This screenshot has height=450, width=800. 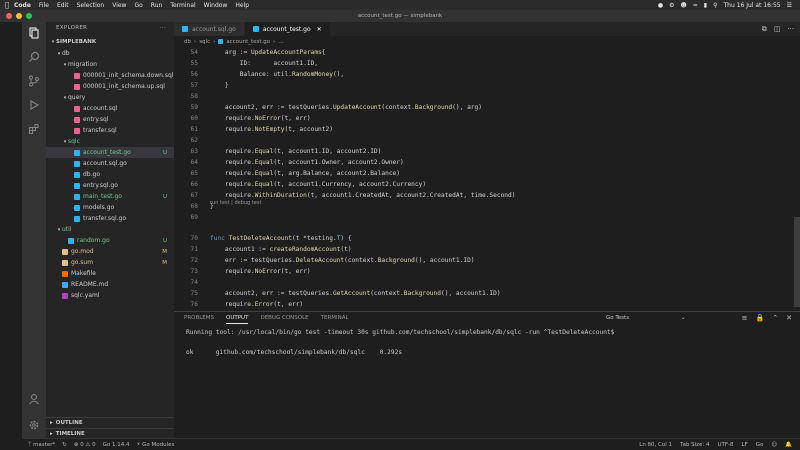 I want to click on sync-icon: ↻, so click(x=64, y=445).